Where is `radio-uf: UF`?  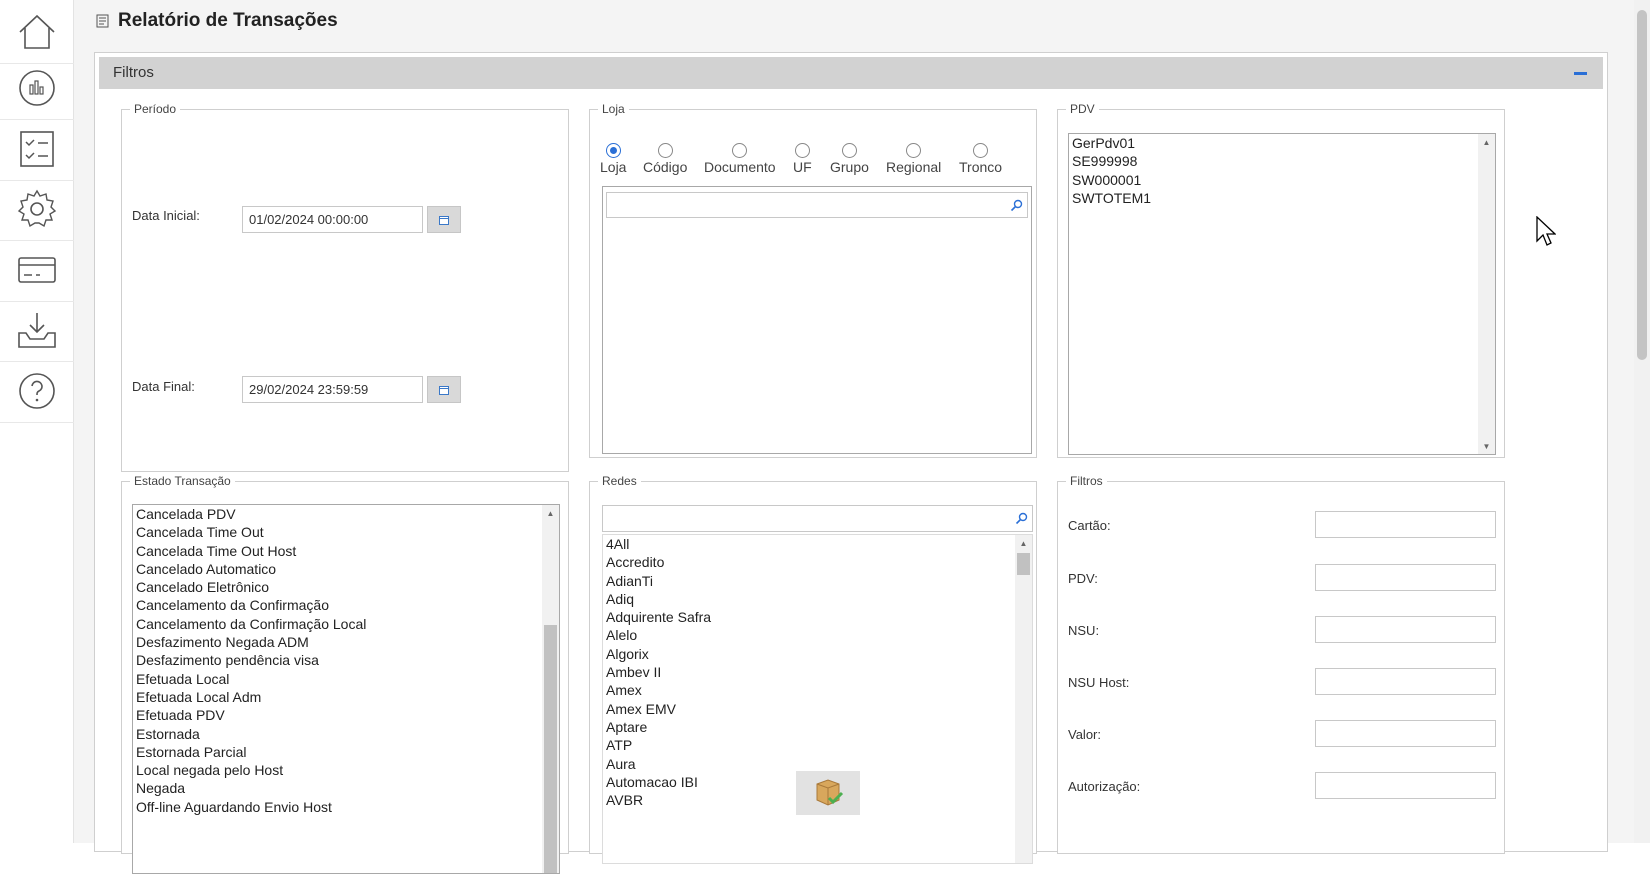
radio-uf: UF is located at coordinates (802, 159).